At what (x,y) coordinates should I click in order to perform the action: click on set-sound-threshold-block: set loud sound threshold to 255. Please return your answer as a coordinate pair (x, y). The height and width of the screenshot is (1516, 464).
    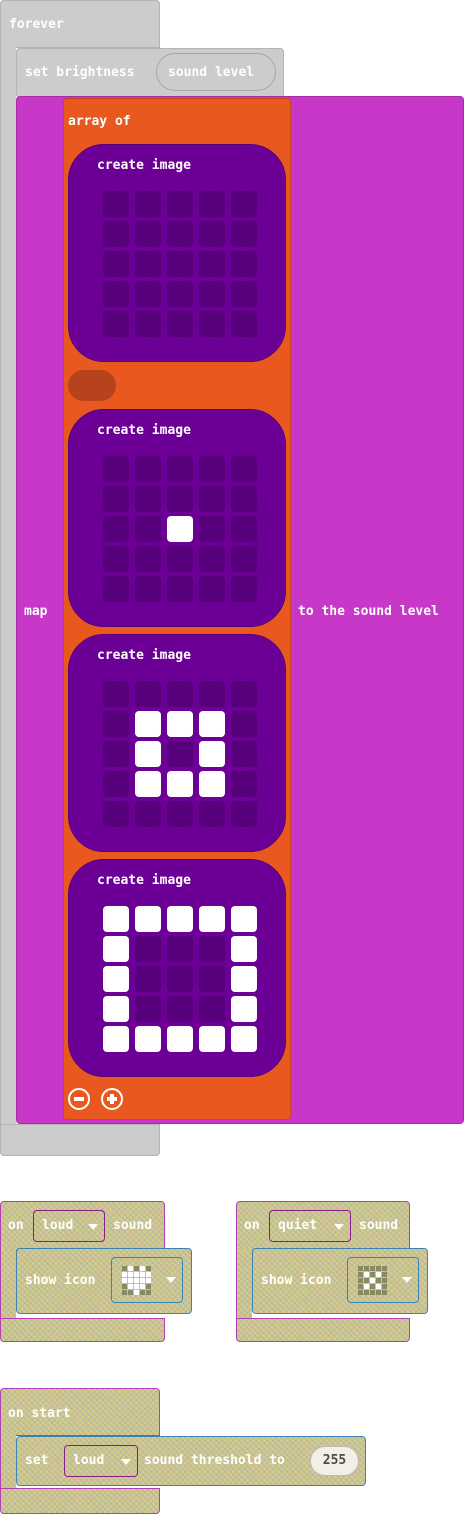
    Looking at the image, I should click on (191, 1461).